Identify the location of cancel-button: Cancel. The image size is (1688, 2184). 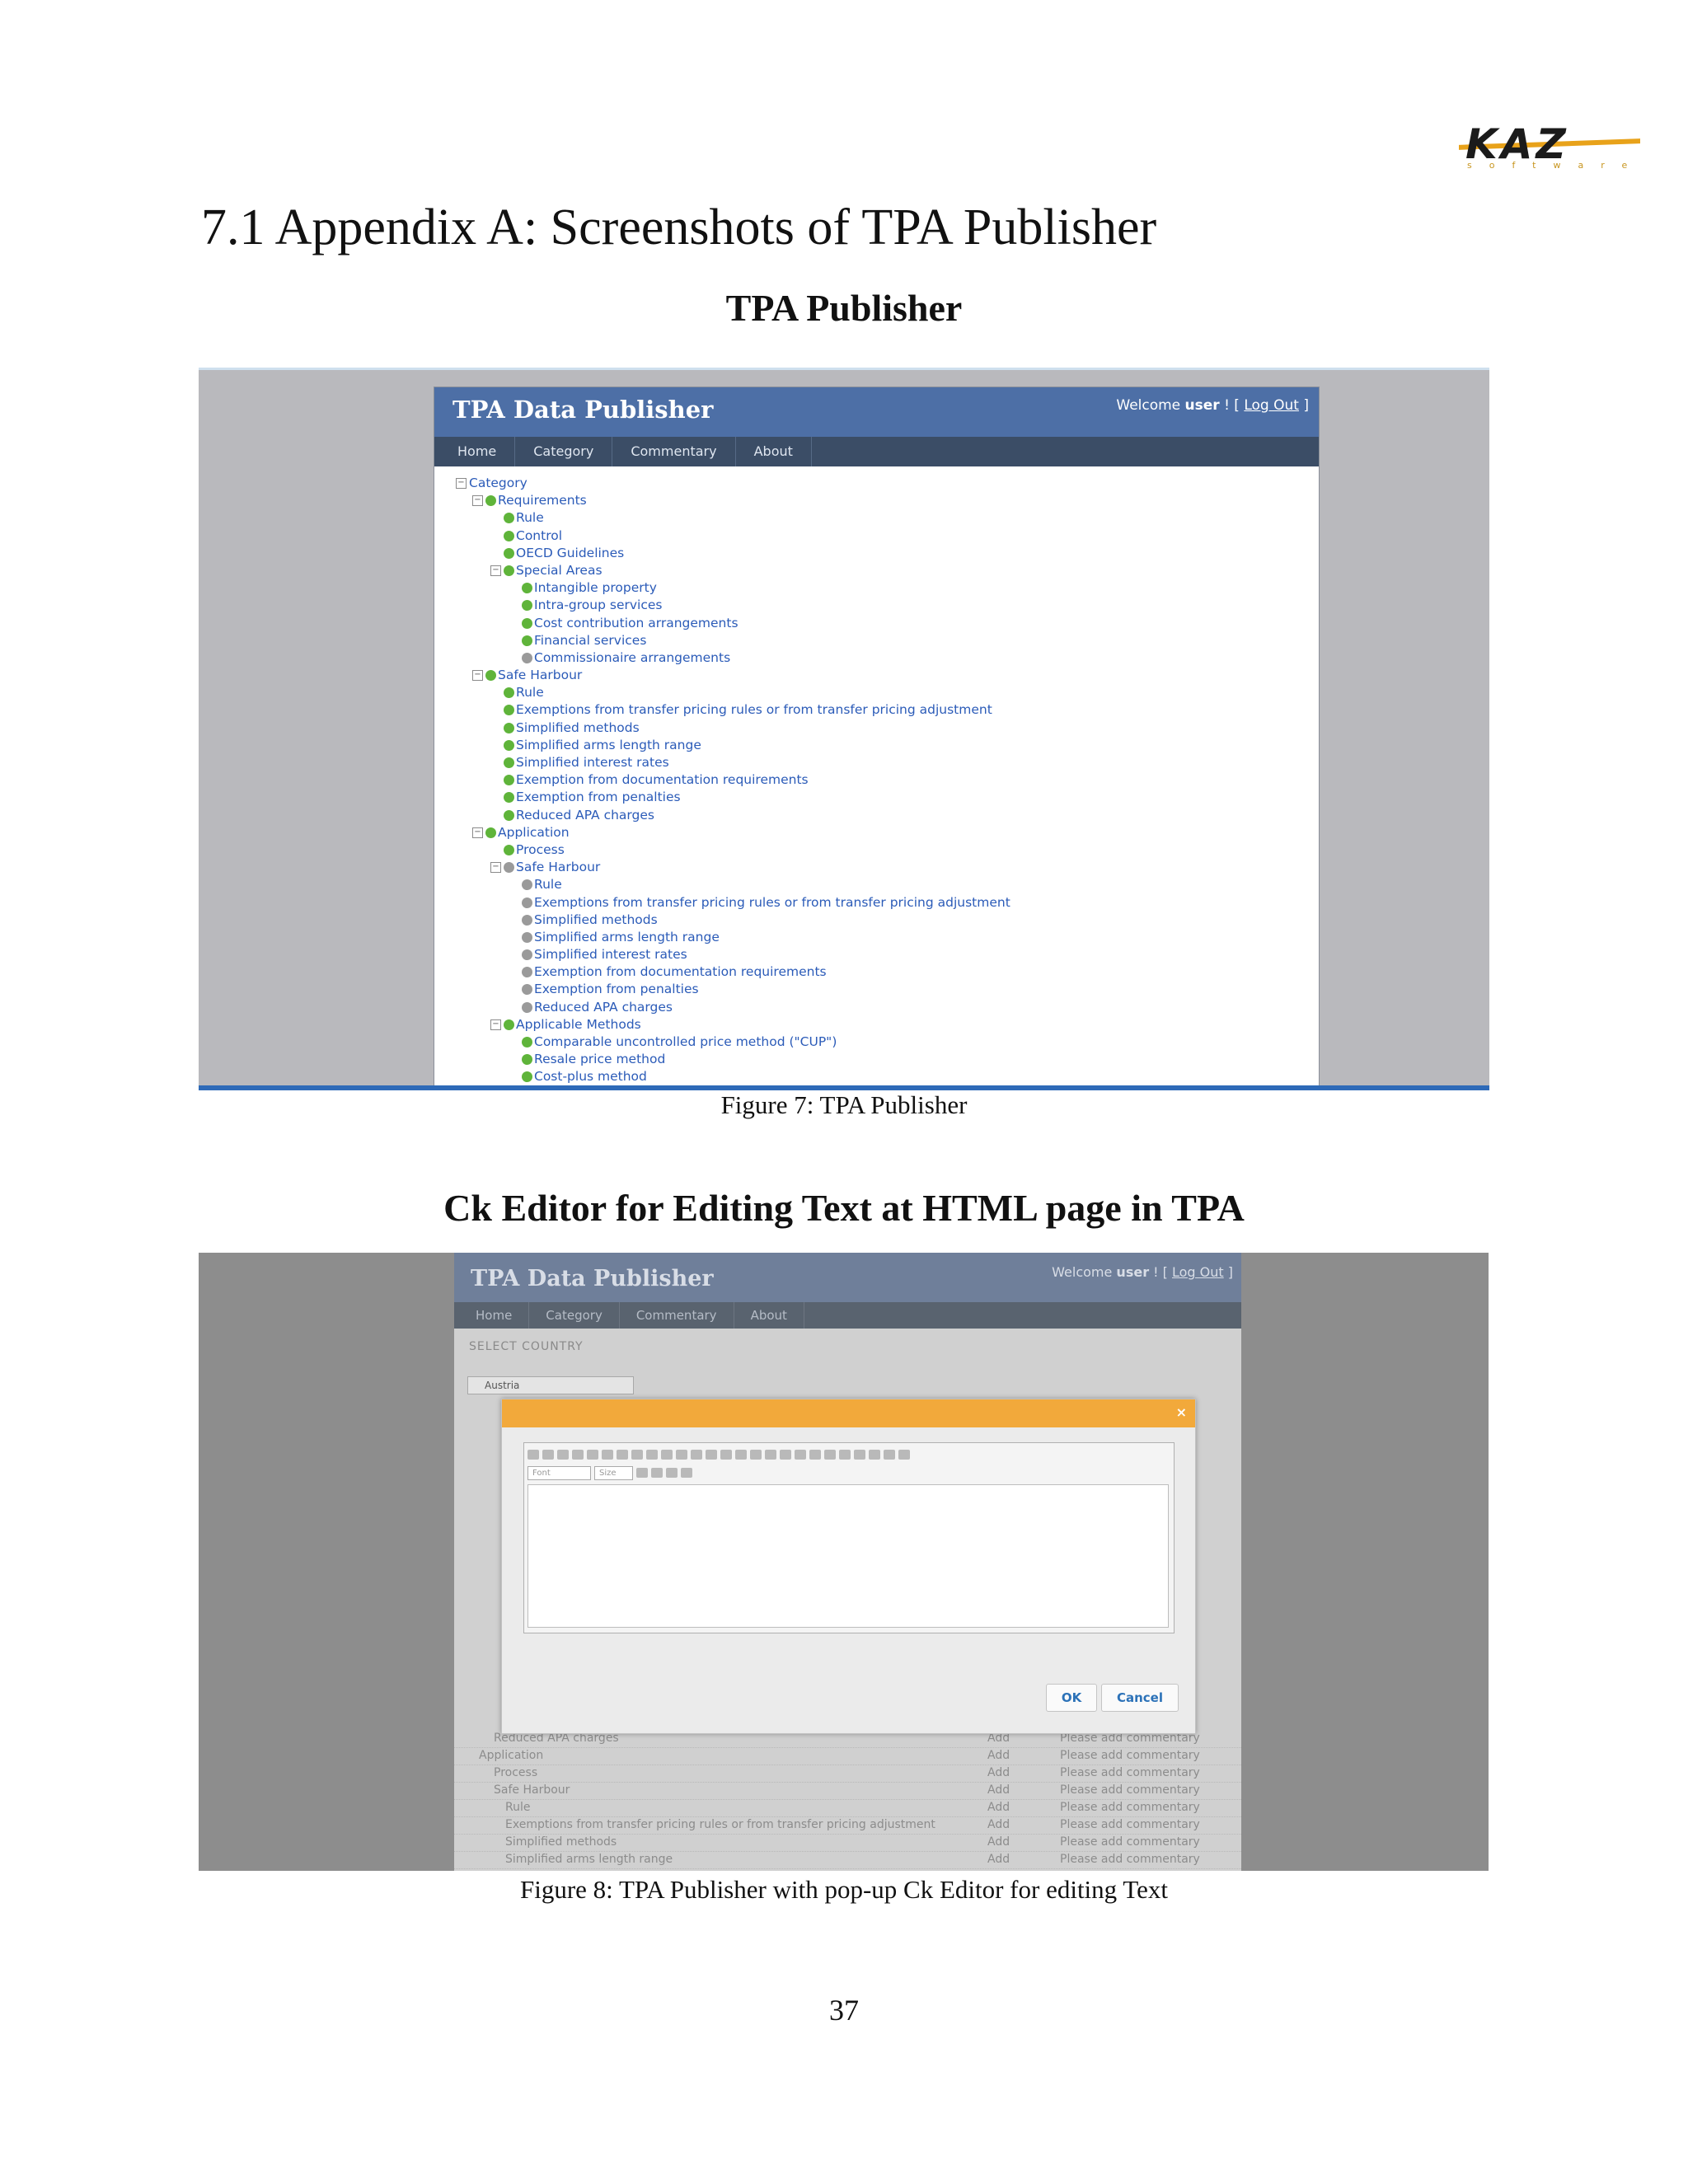
(1140, 1698).